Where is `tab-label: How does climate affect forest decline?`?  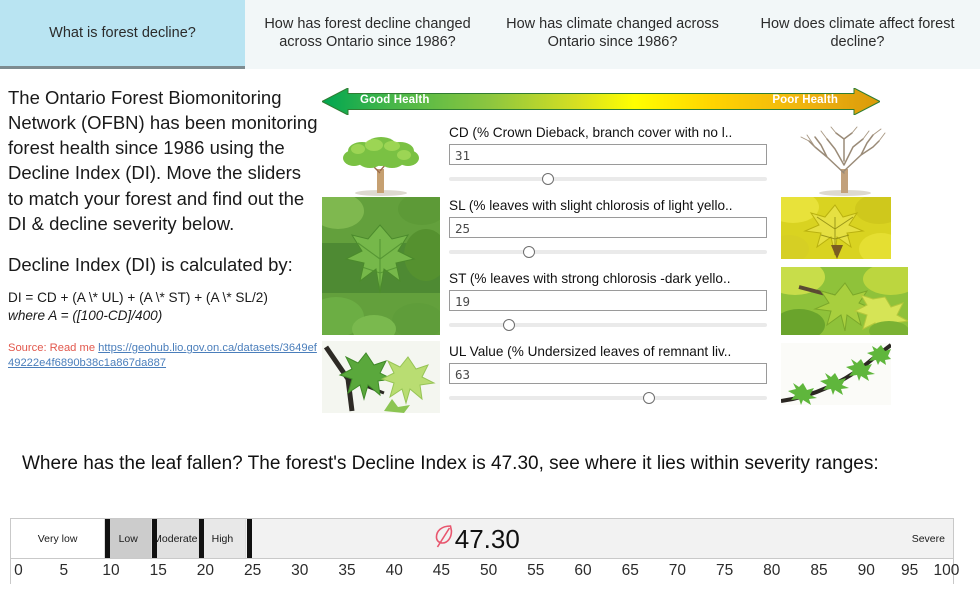 tab-label: How does climate affect forest decline? is located at coordinates (857, 32).